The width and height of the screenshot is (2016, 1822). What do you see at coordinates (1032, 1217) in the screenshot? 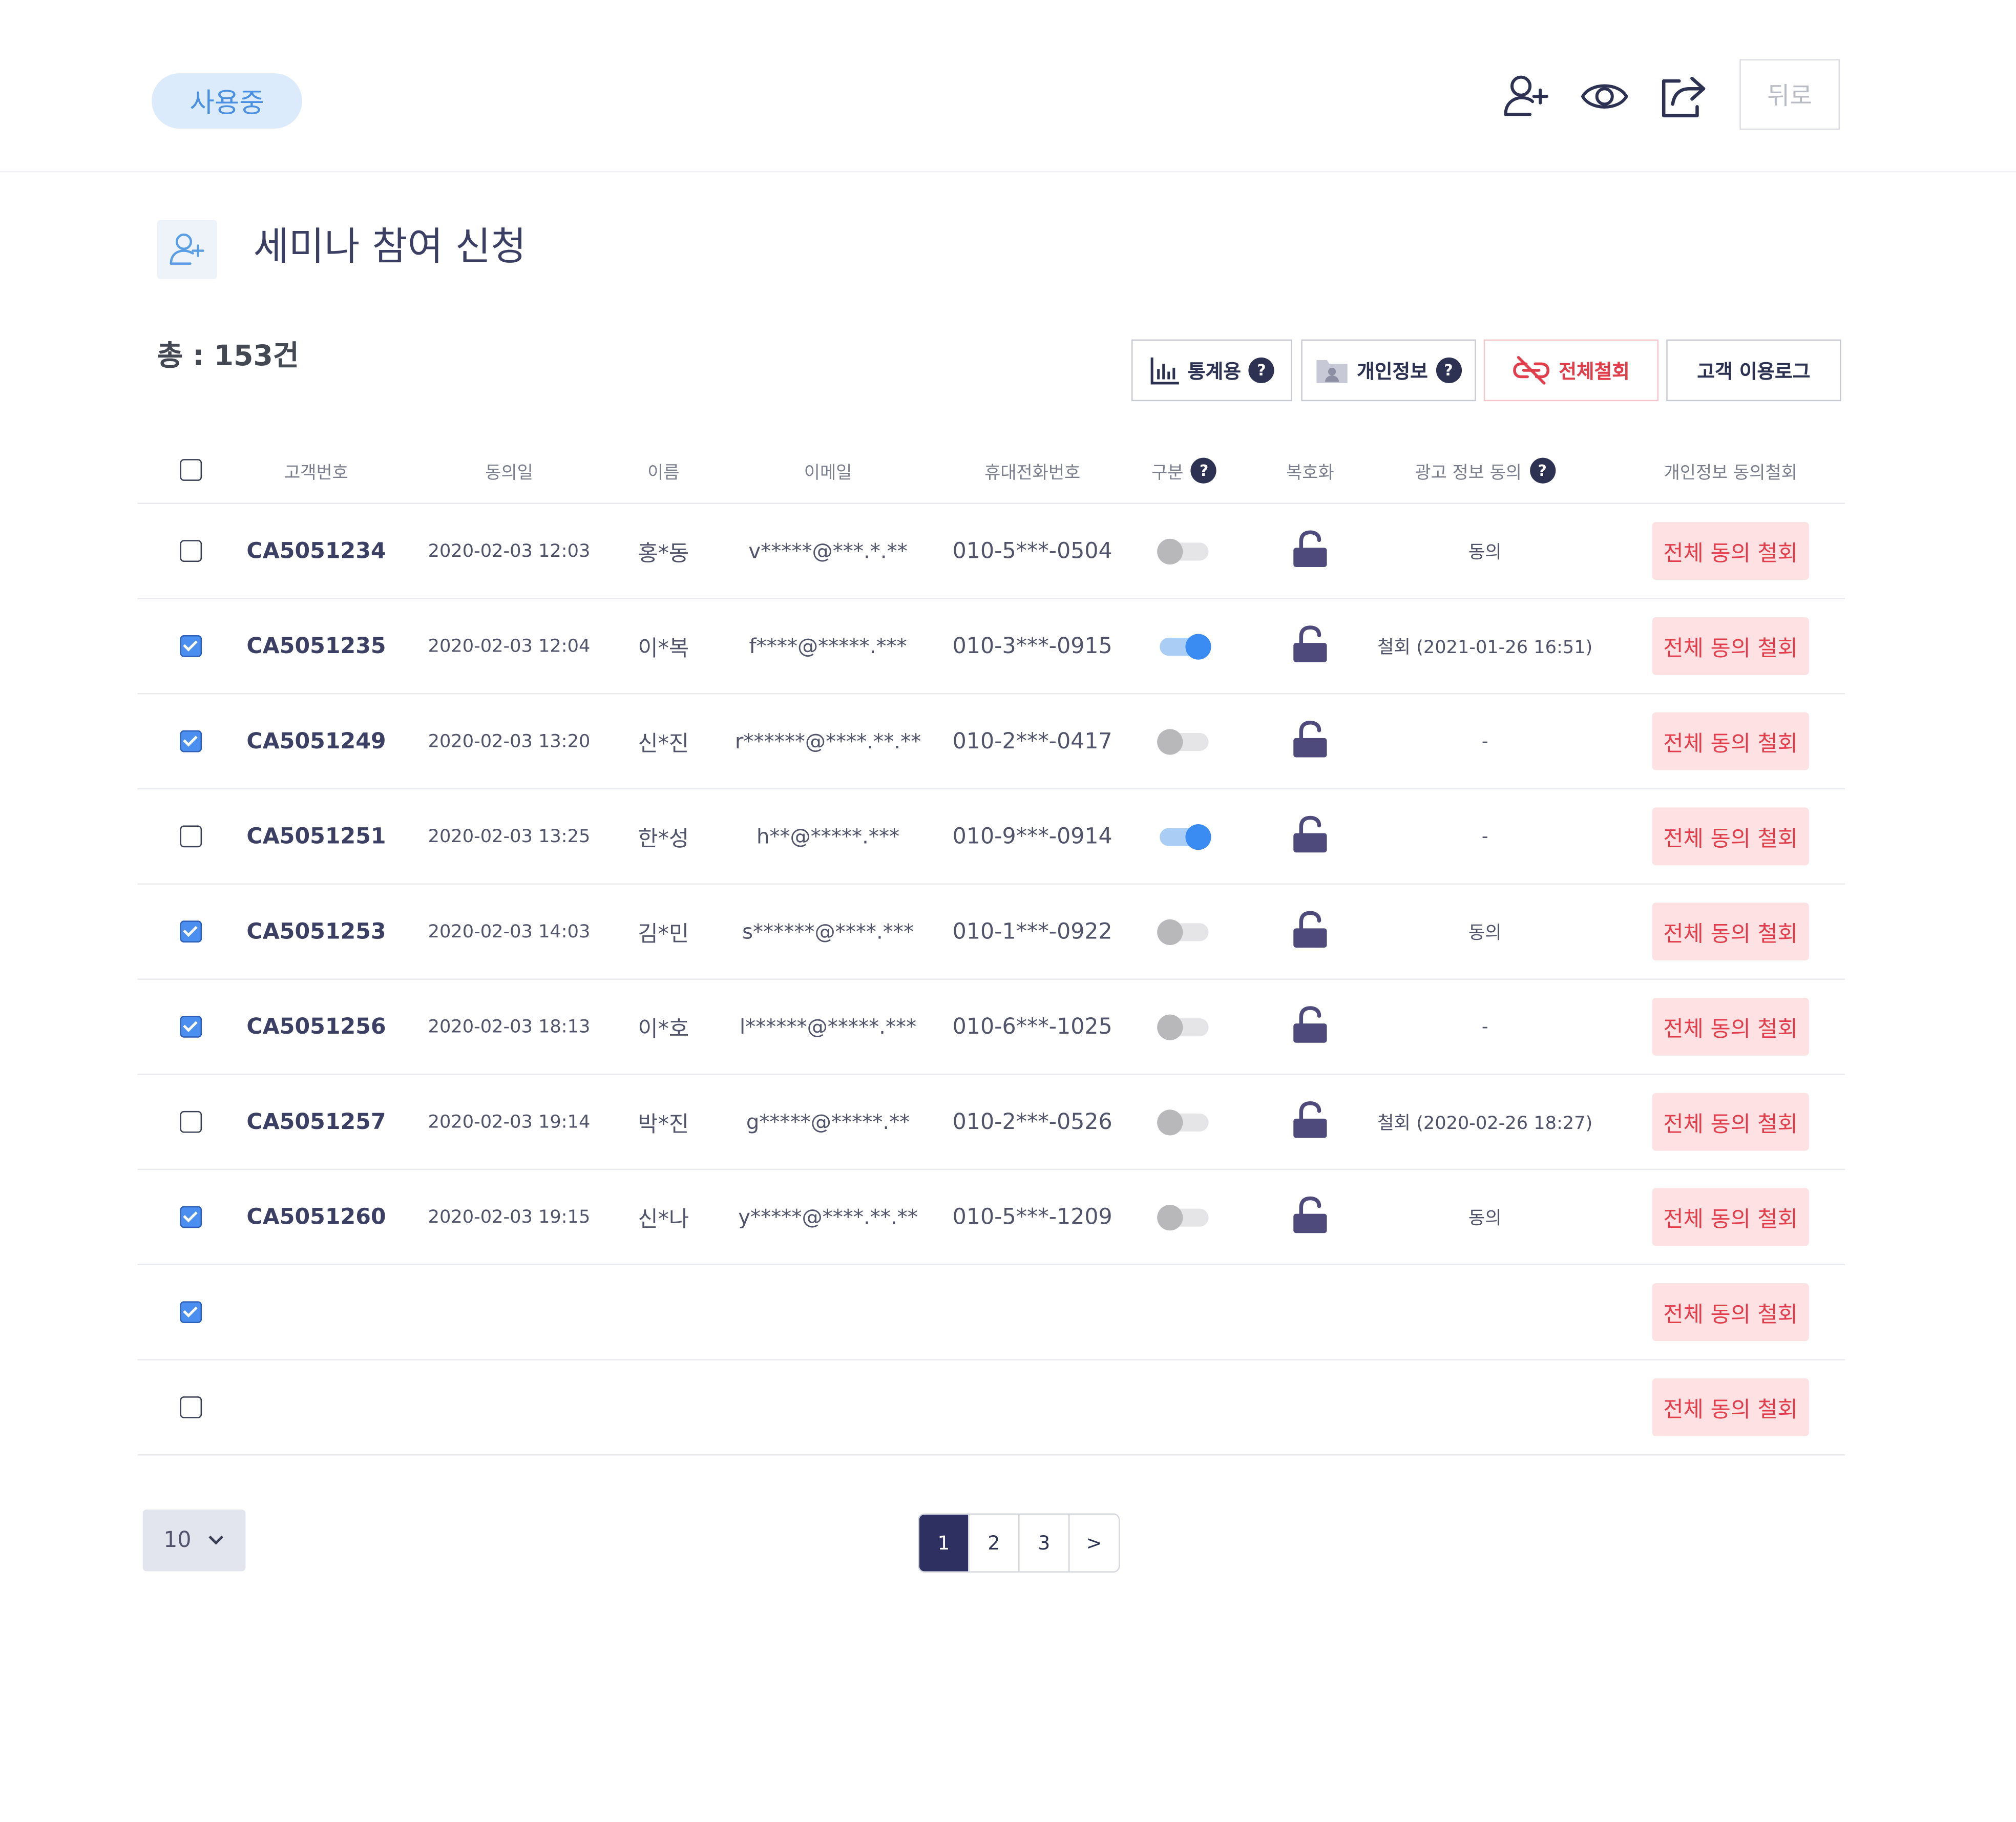
I see `customer-phone: 010-5***-1209` at bounding box center [1032, 1217].